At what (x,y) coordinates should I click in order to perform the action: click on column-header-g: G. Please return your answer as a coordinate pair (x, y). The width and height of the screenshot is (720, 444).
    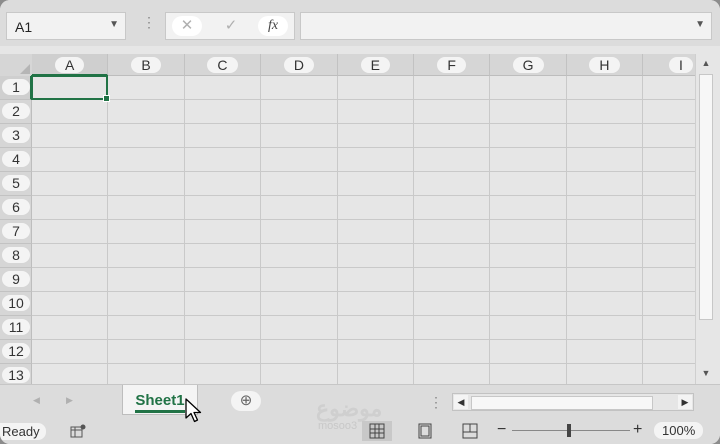
    Looking at the image, I should click on (528, 65).